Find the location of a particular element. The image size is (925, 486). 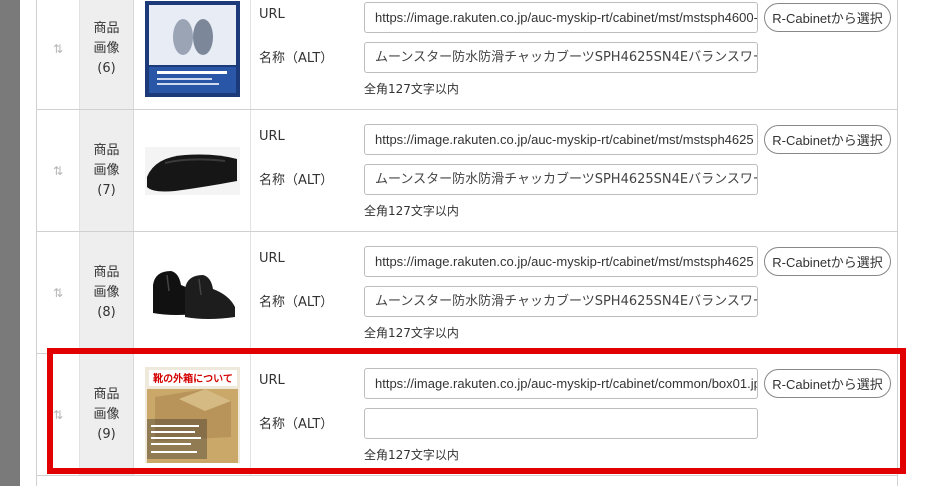

row-label: 商品 画像 (7) is located at coordinates (107, 170).